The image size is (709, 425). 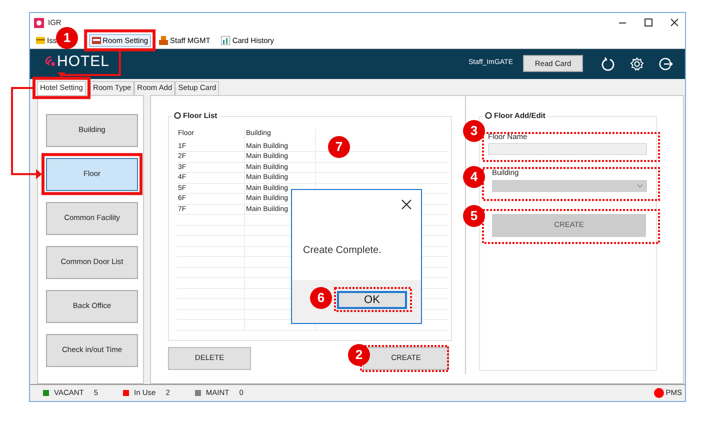 I want to click on ok-button: OK, so click(x=372, y=300).